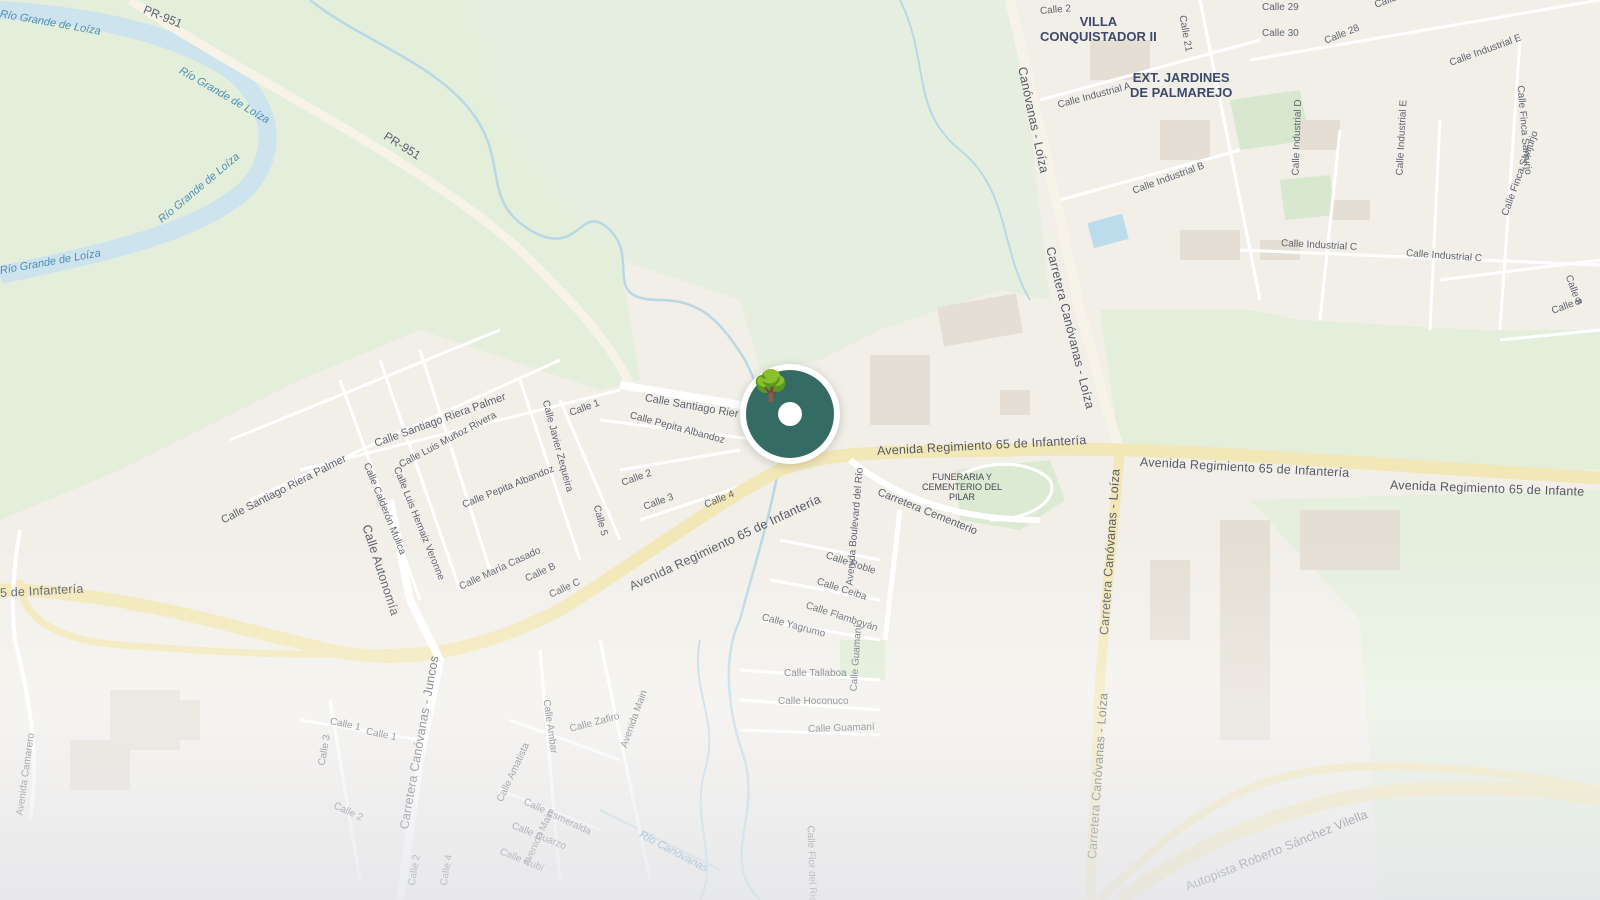 This screenshot has height=900, width=1600. What do you see at coordinates (1098, 29) in the screenshot?
I see `label-villa-conquistador: VILLA CONQUISTADOR II` at bounding box center [1098, 29].